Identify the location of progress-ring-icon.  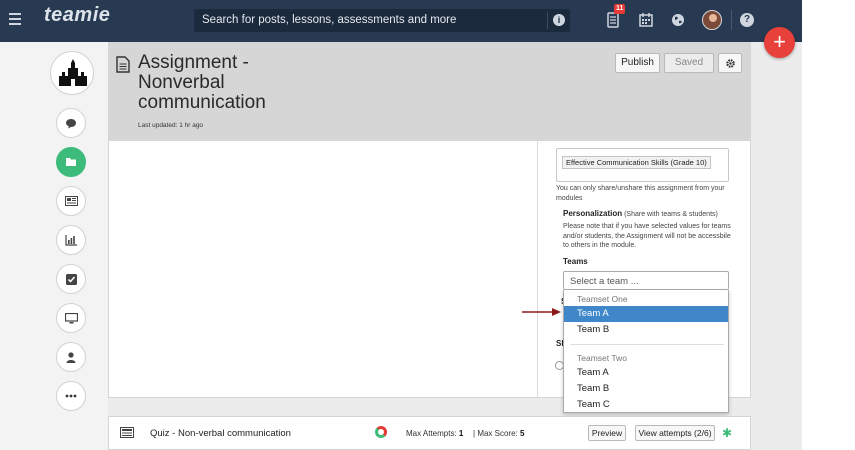
(381, 432).